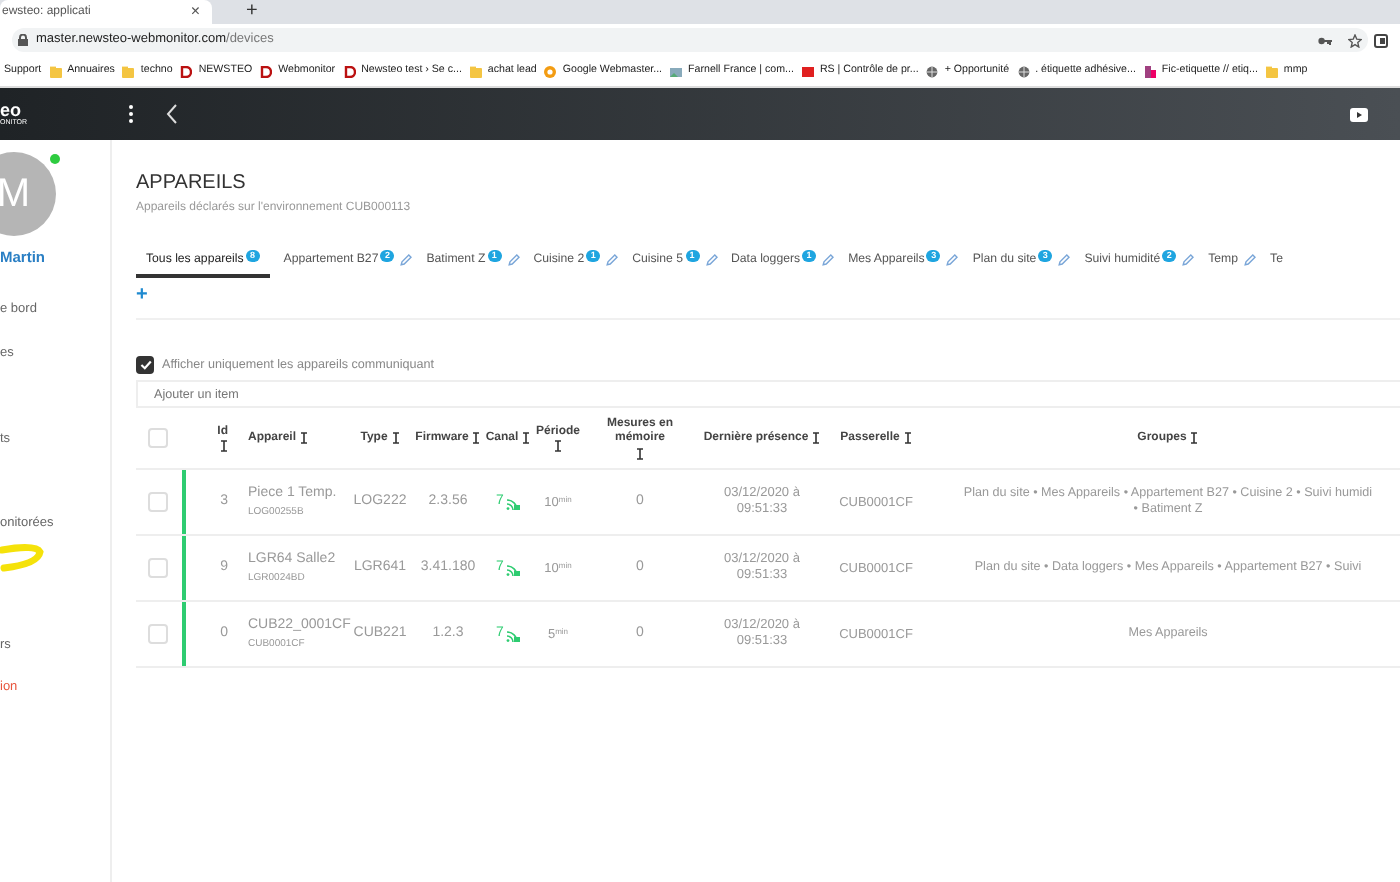 Image resolution: width=1400 pixels, height=882 pixels. I want to click on filter-checkbox, so click(145, 365).